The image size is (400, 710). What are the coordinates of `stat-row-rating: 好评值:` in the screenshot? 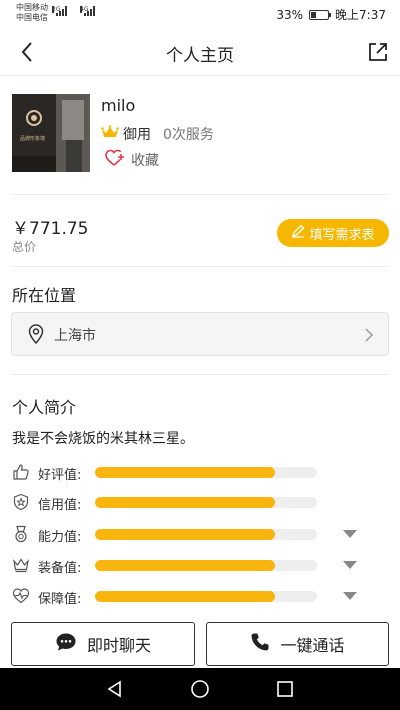 It's located at (187, 472).